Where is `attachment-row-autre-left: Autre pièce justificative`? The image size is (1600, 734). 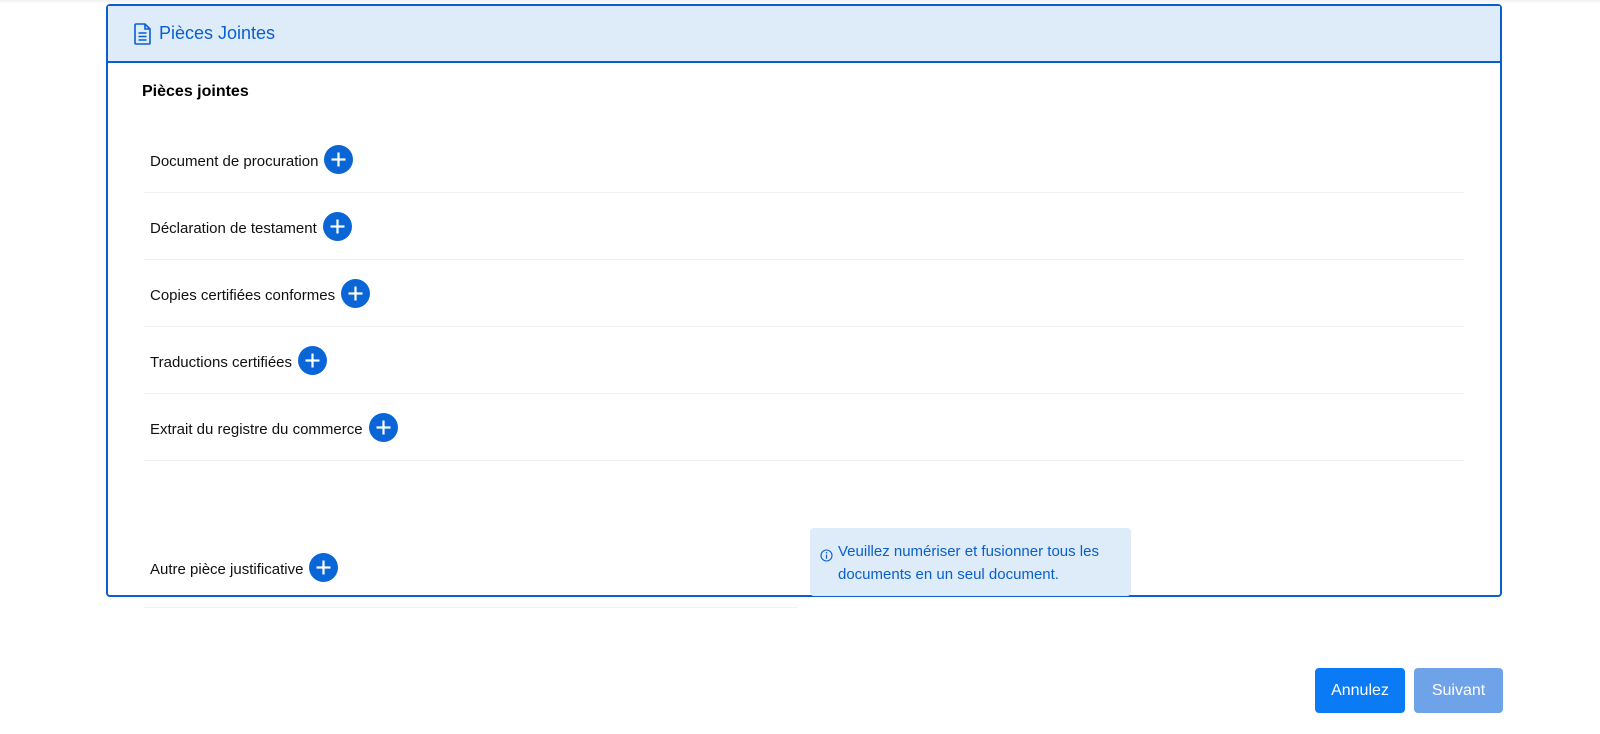
attachment-row-autre-left: Autre pièce justificative is located at coordinates (471, 568).